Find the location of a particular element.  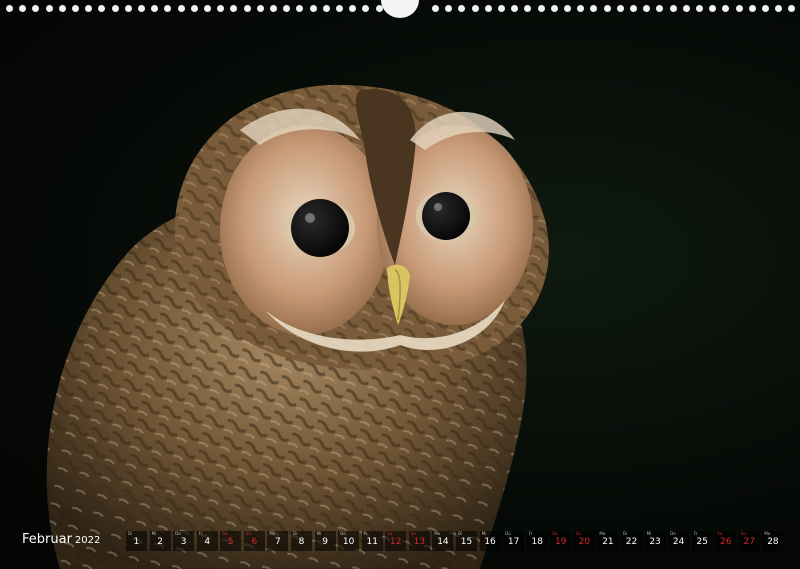

day-number: 25 is located at coordinates (702, 542).